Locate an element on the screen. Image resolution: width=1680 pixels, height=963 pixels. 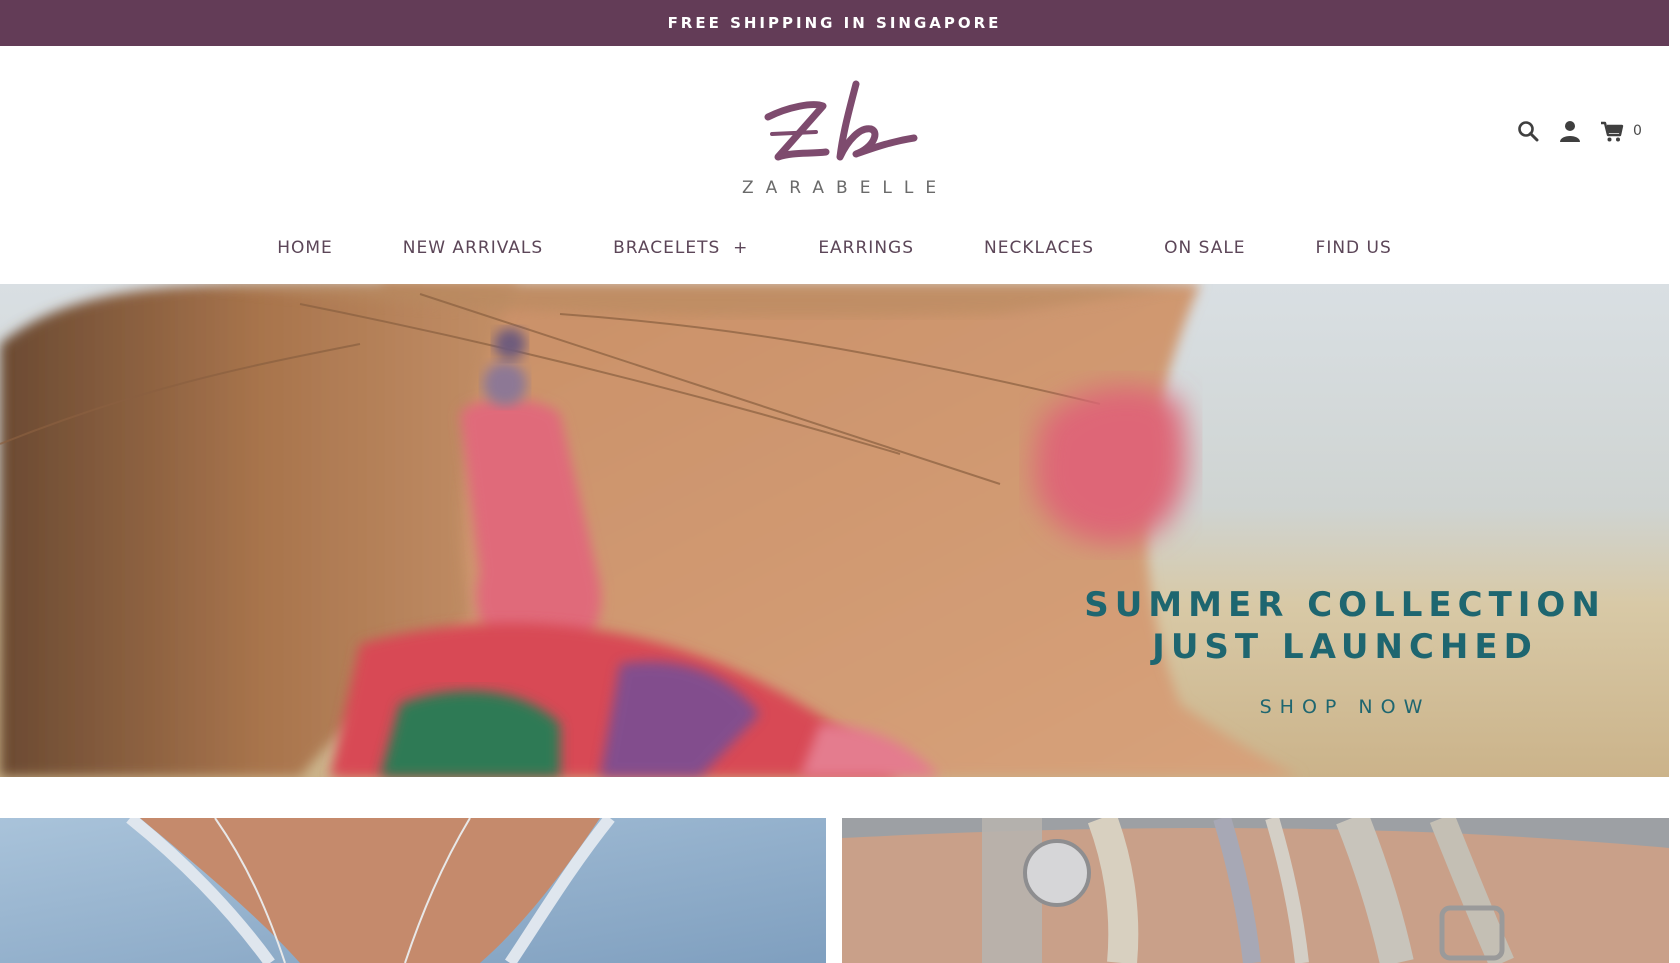
nav-item-on-sale: ON SALE is located at coordinates (1204, 248).